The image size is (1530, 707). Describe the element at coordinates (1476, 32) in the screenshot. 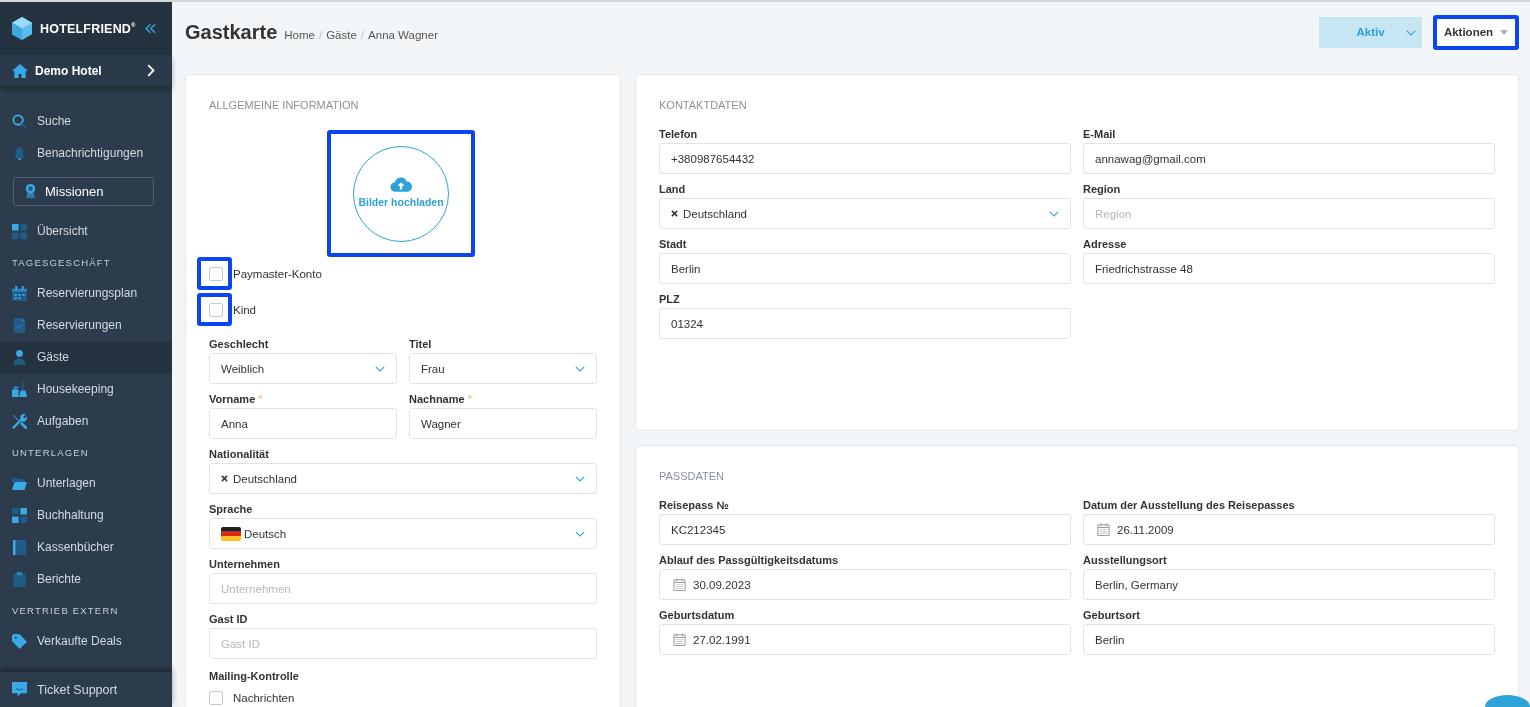

I see `actions-button: Aktionen` at that location.